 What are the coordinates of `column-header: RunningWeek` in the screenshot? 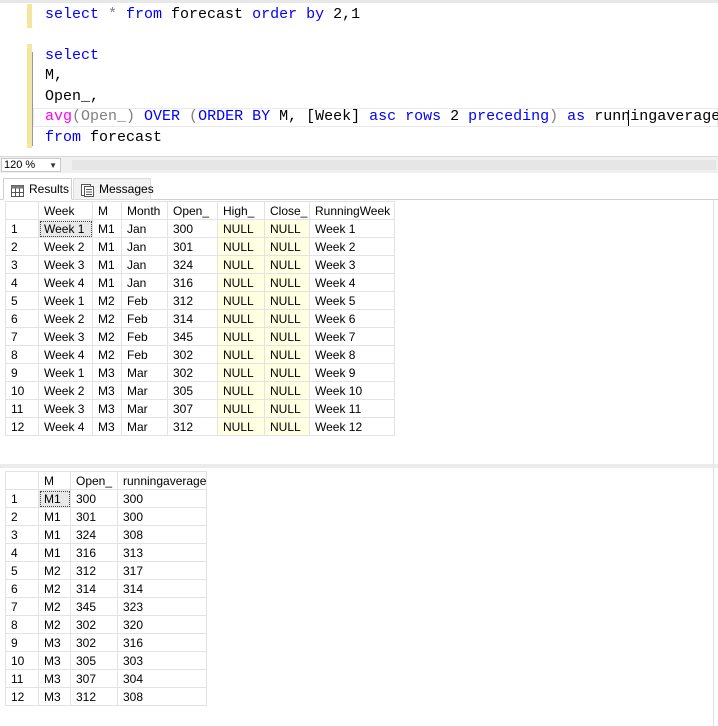 It's located at (352, 210).